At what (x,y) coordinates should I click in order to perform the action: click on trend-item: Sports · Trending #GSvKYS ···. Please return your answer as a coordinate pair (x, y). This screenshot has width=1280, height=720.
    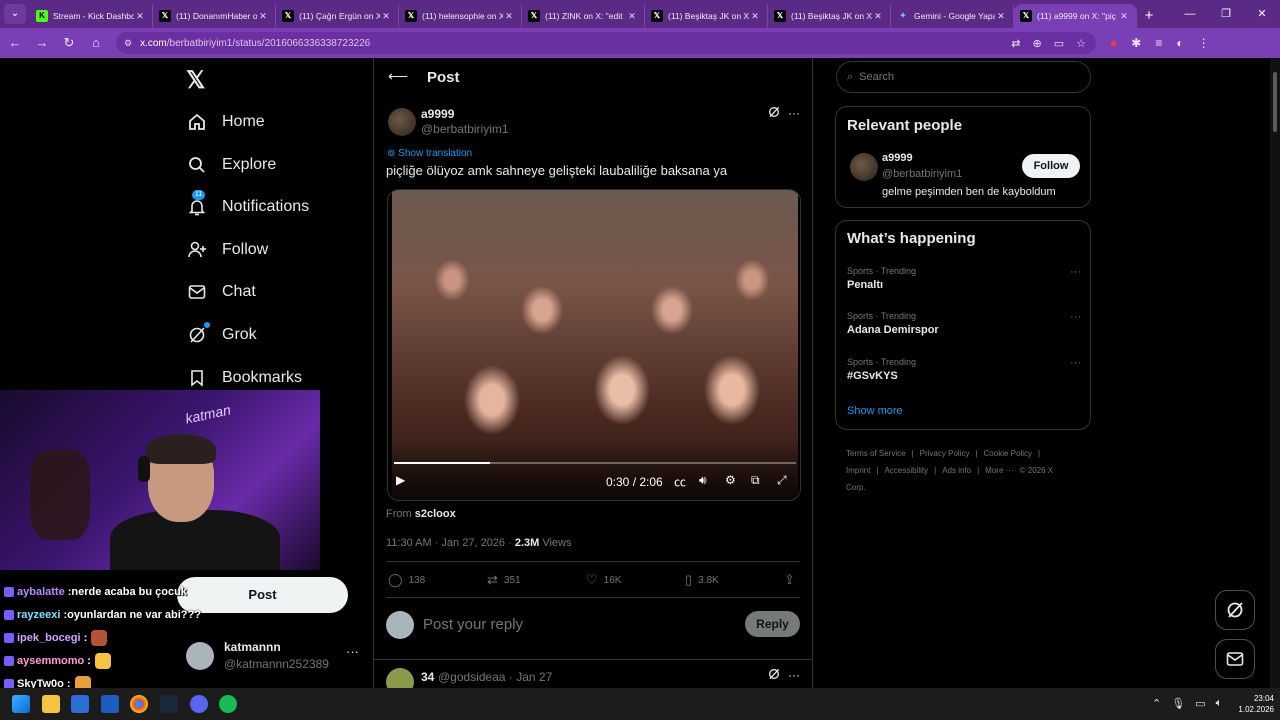
    Looking at the image, I should click on (964, 369).